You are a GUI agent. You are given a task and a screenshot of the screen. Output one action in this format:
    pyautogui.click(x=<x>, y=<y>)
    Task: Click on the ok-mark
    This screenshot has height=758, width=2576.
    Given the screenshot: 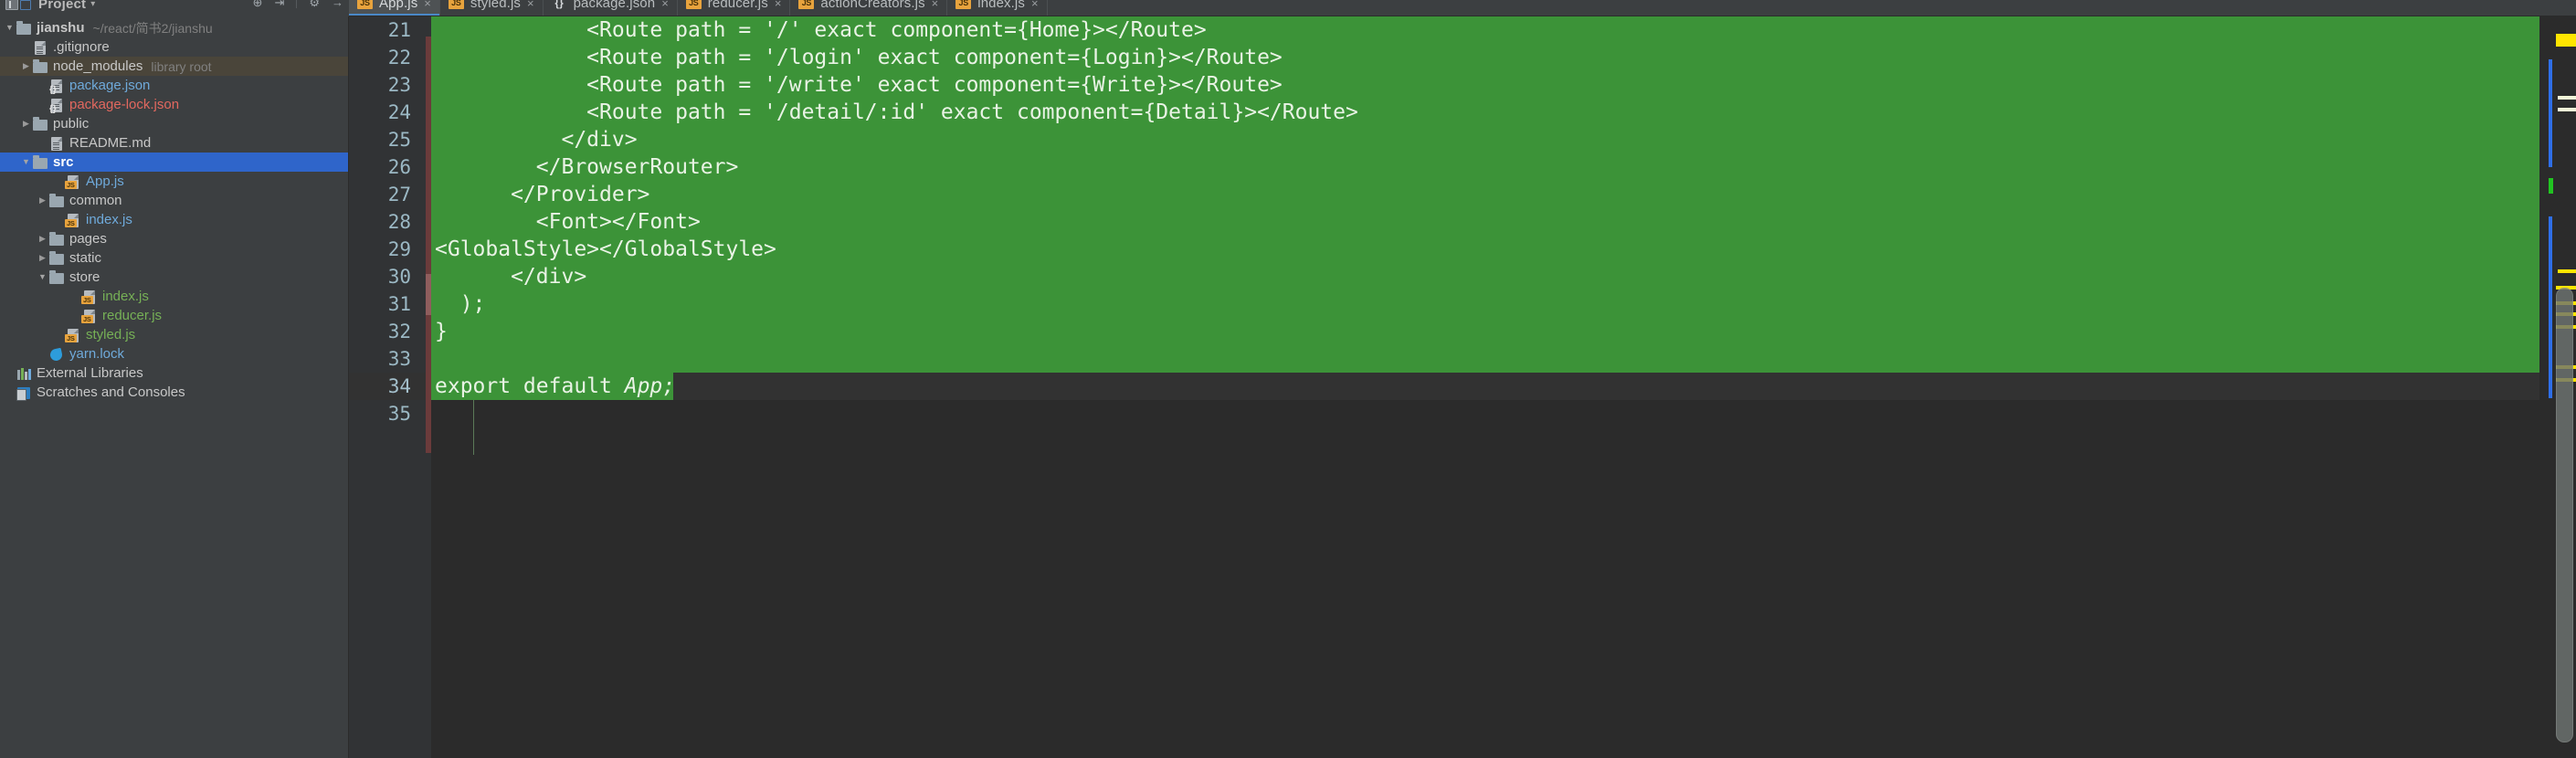 What is the action you would take?
    pyautogui.click(x=2551, y=186)
    